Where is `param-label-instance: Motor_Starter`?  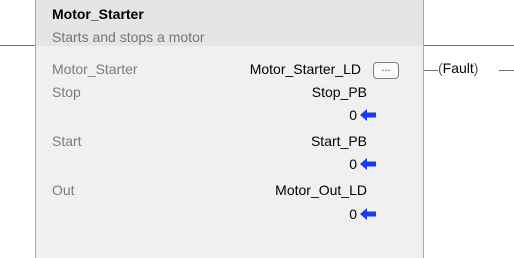
param-label-instance: Motor_Starter is located at coordinates (95, 69).